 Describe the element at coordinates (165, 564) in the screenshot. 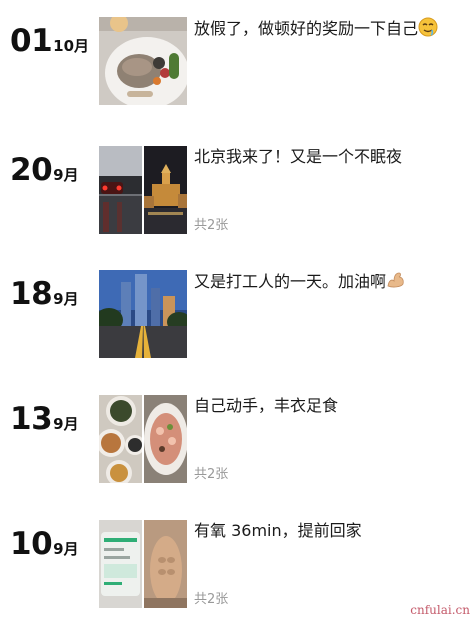

I see `body-mirror-photo` at that location.